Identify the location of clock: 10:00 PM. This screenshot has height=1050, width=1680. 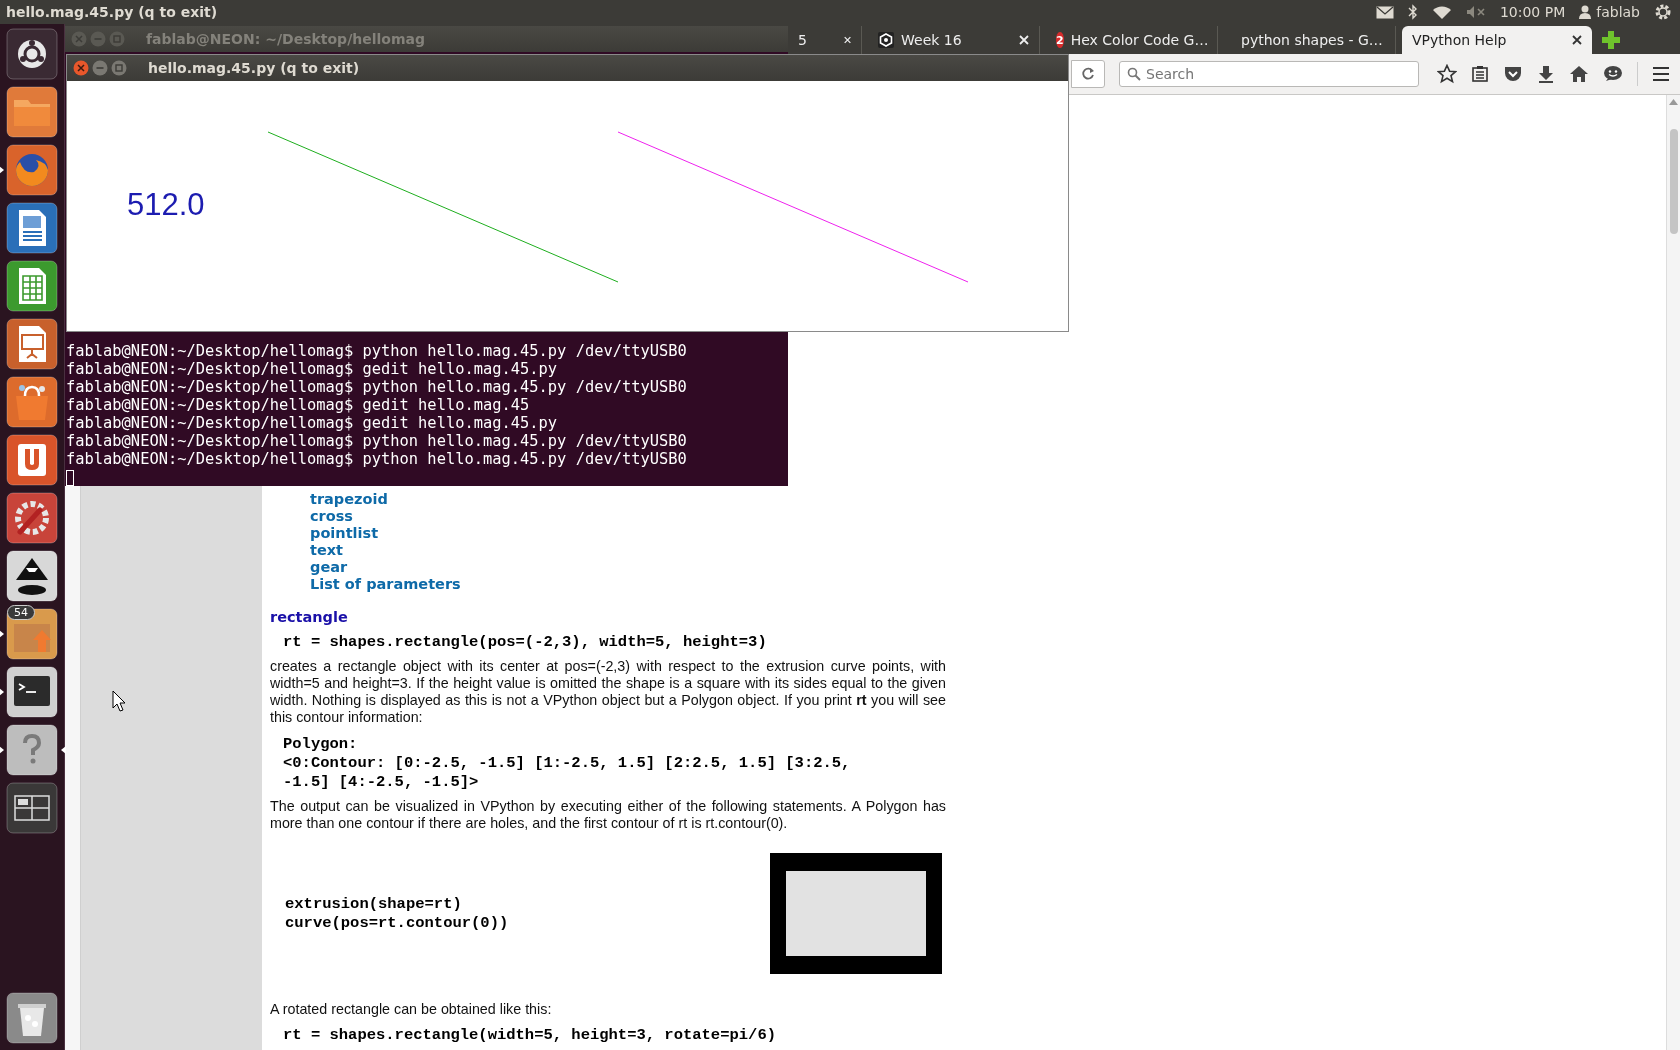
(1532, 12).